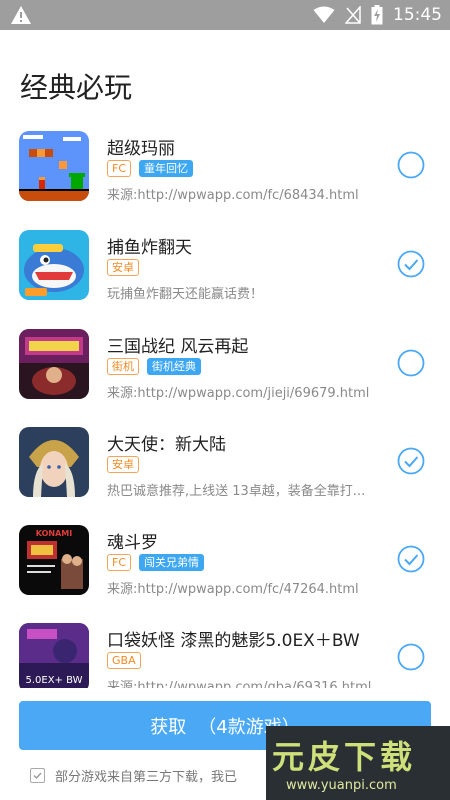 The image size is (450, 800). What do you see at coordinates (53, 680) in the screenshot?
I see `thumb-caption-text: 5.0EX+ BW` at bounding box center [53, 680].